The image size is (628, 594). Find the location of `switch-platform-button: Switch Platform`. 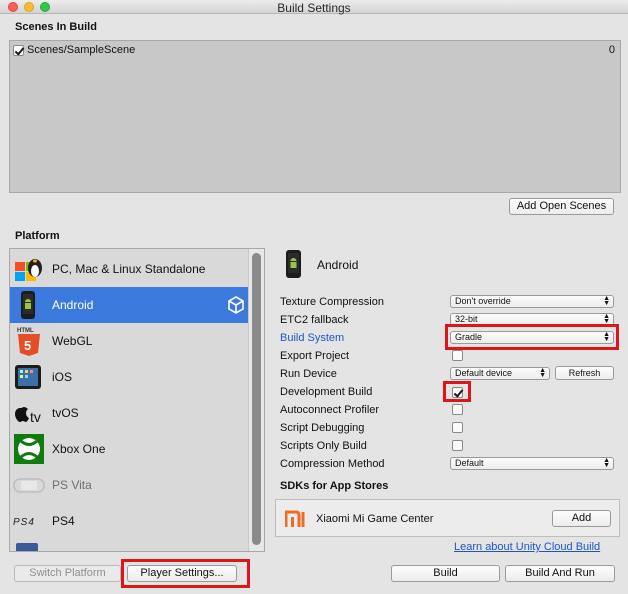

switch-platform-button: Switch Platform is located at coordinates (67, 573).